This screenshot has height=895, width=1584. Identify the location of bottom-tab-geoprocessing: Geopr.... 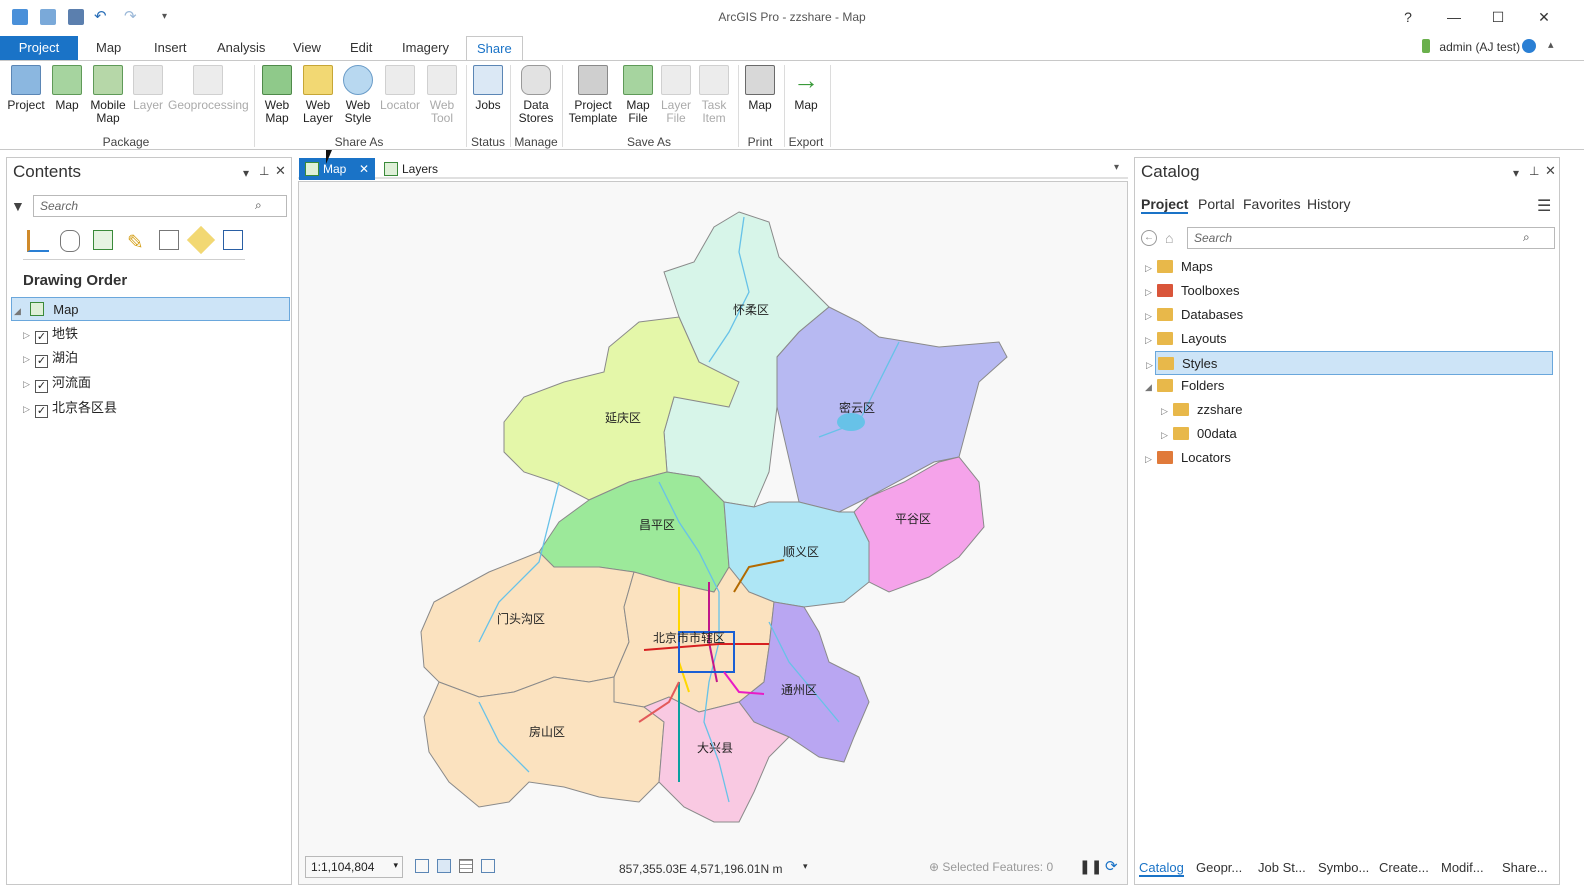
(1219, 867).